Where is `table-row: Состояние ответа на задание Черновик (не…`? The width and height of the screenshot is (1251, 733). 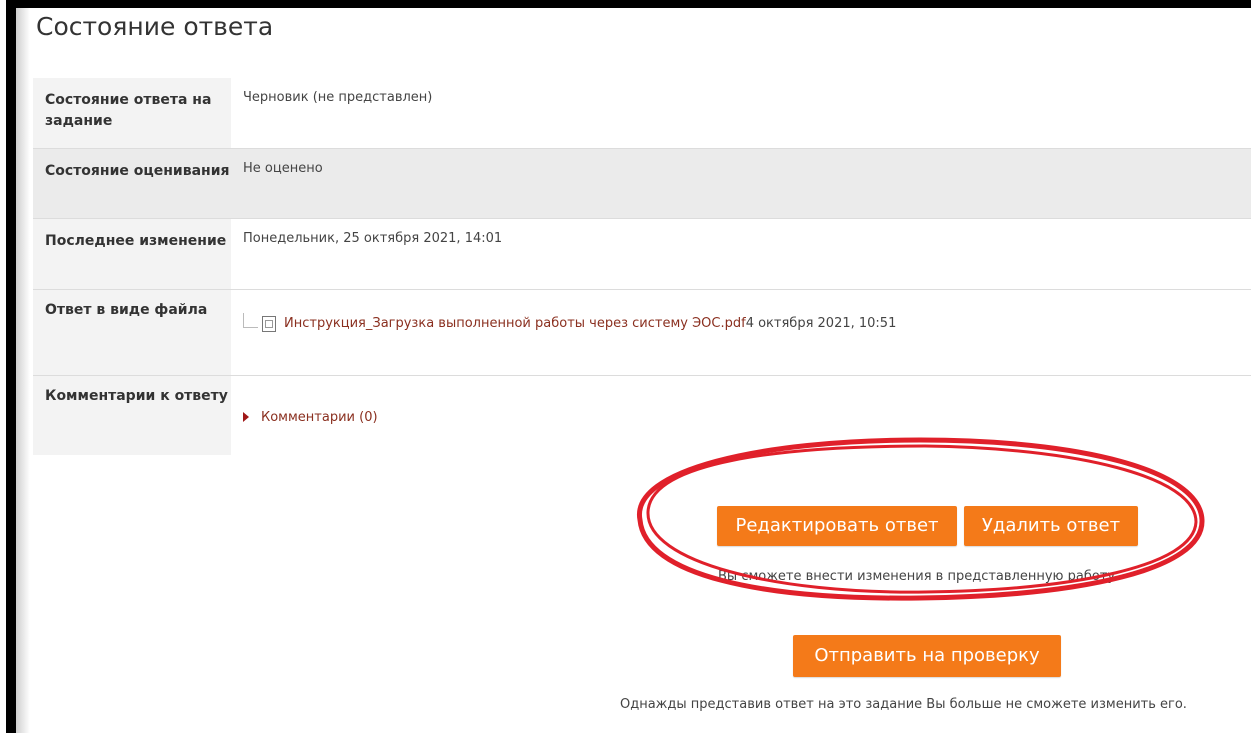
table-row: Состояние ответа на задание Черновик (не… is located at coordinates (642, 113).